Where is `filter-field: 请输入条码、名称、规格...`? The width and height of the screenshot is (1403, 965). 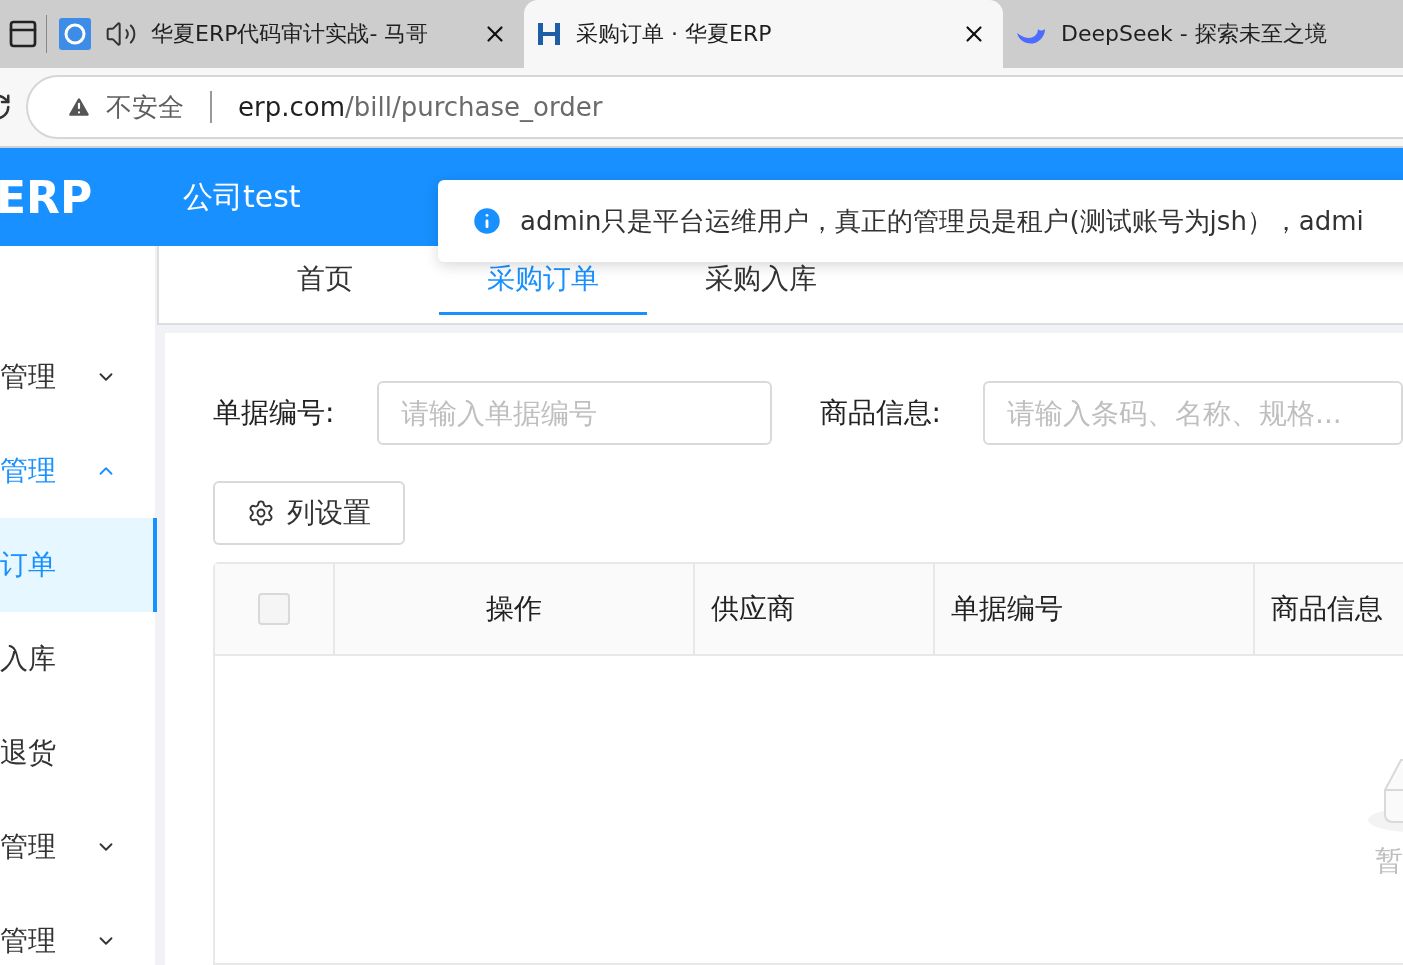 filter-field: 请输入条码、名称、规格... is located at coordinates (1193, 413).